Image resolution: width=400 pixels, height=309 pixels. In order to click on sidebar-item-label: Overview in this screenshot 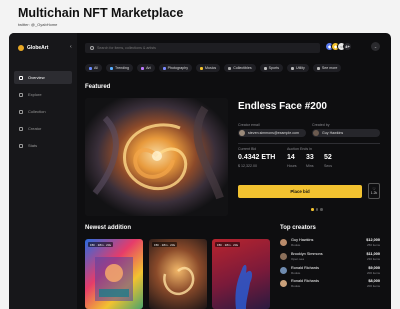, I will do `click(36, 77)`.